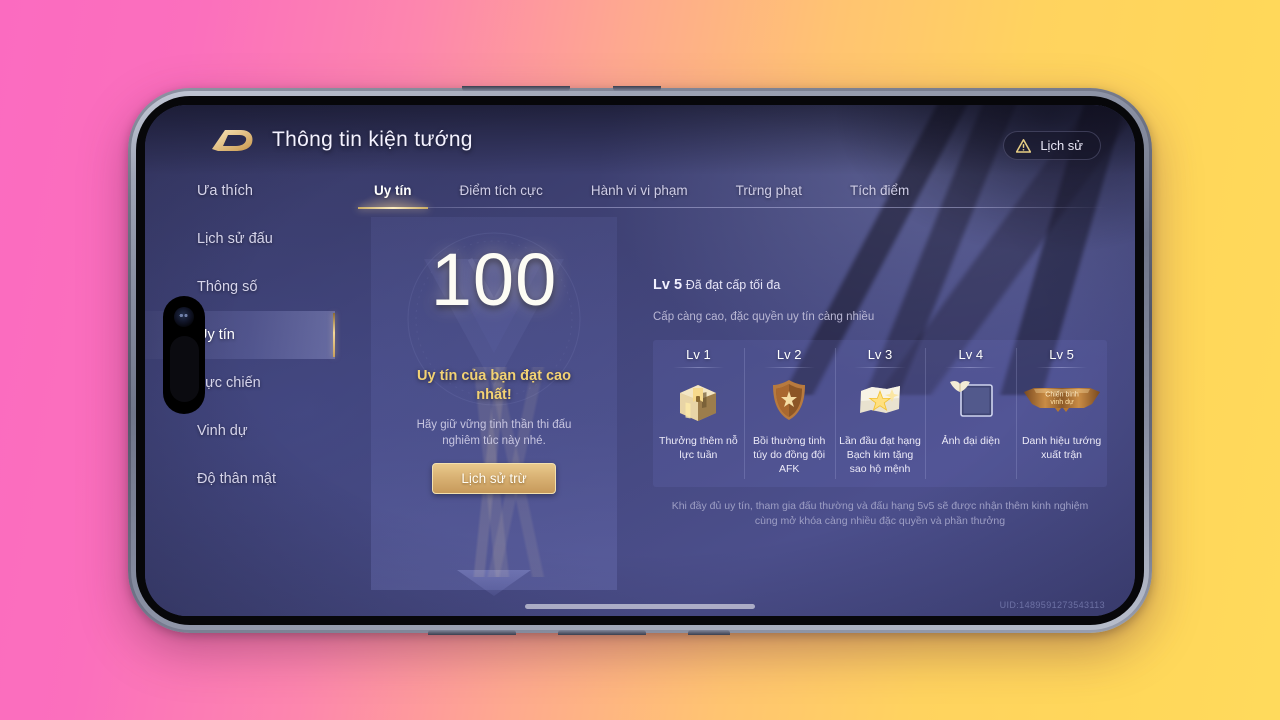 The width and height of the screenshot is (1280, 720). I want to click on tab-diem-tich-cuc: Điểm tích cực, so click(501, 190).